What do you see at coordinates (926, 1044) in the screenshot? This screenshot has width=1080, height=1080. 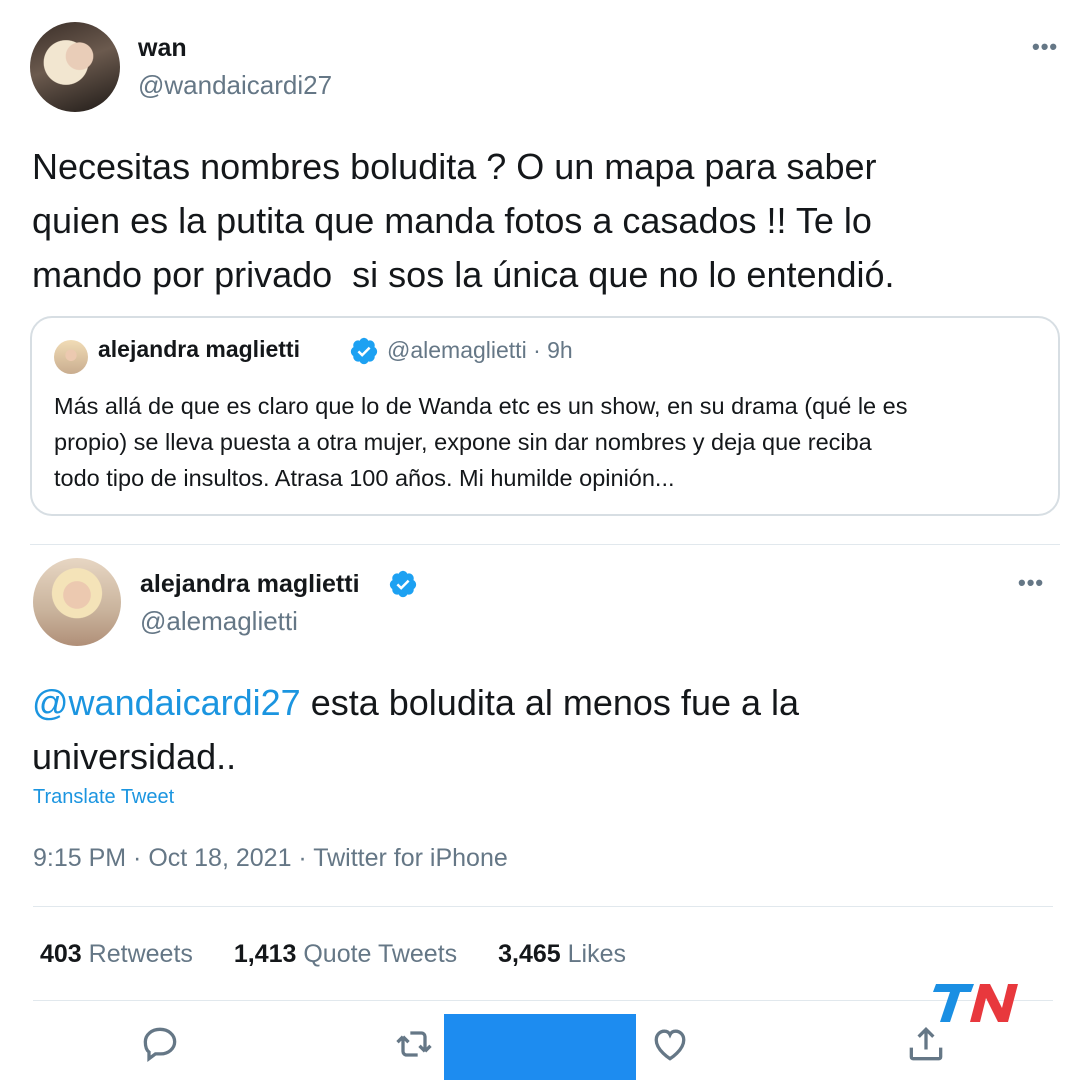 I see `share-upload-icon` at bounding box center [926, 1044].